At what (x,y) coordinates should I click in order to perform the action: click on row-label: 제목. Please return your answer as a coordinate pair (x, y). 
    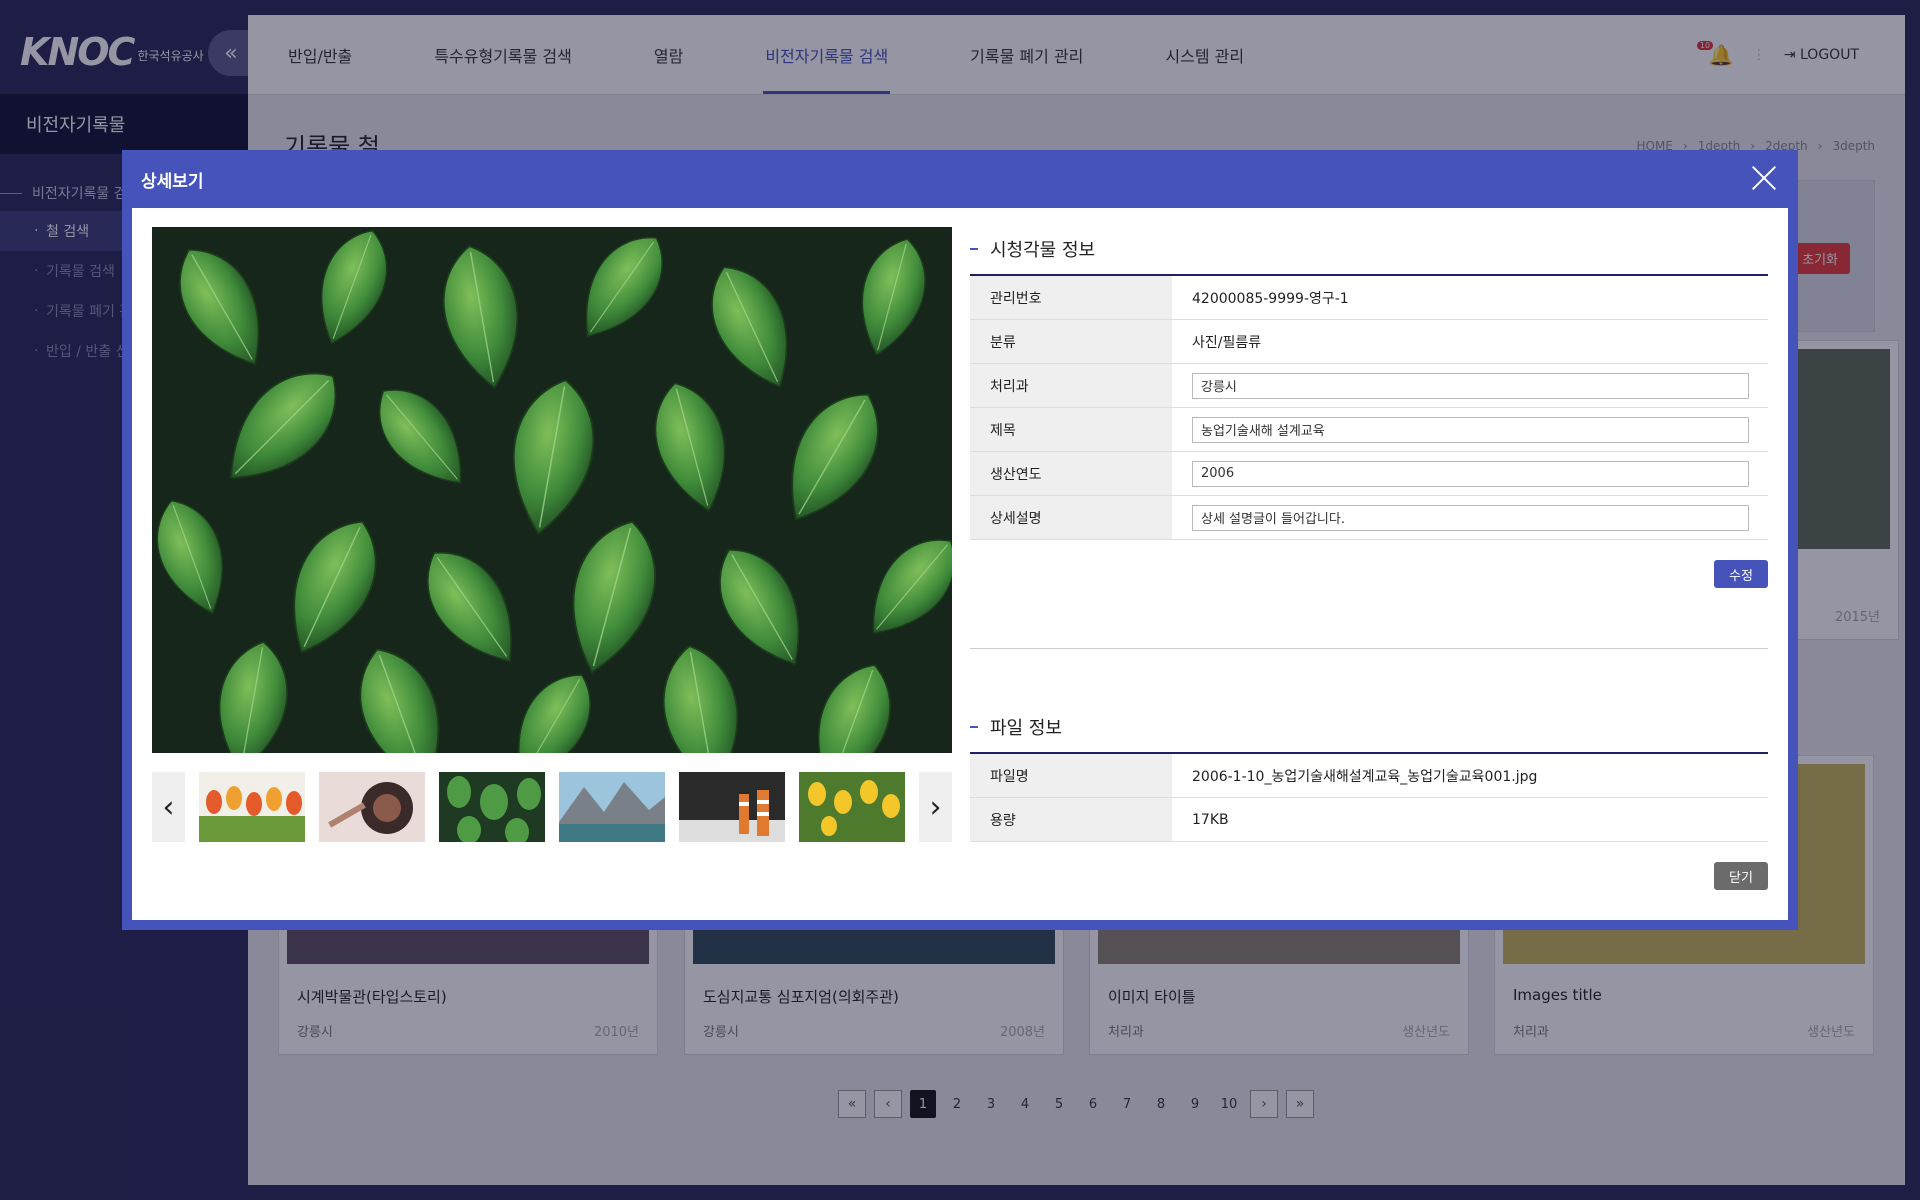
    Looking at the image, I should click on (1071, 429).